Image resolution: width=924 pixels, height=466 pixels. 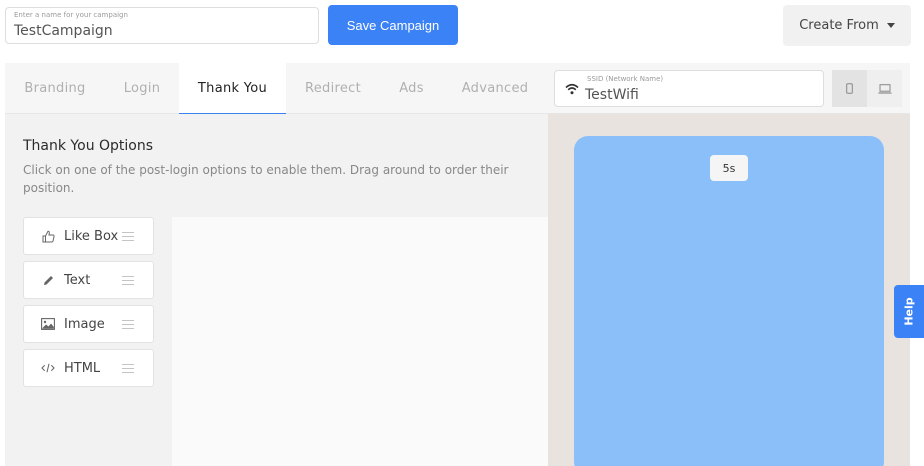 I want to click on tab-login: Login, so click(x=142, y=88).